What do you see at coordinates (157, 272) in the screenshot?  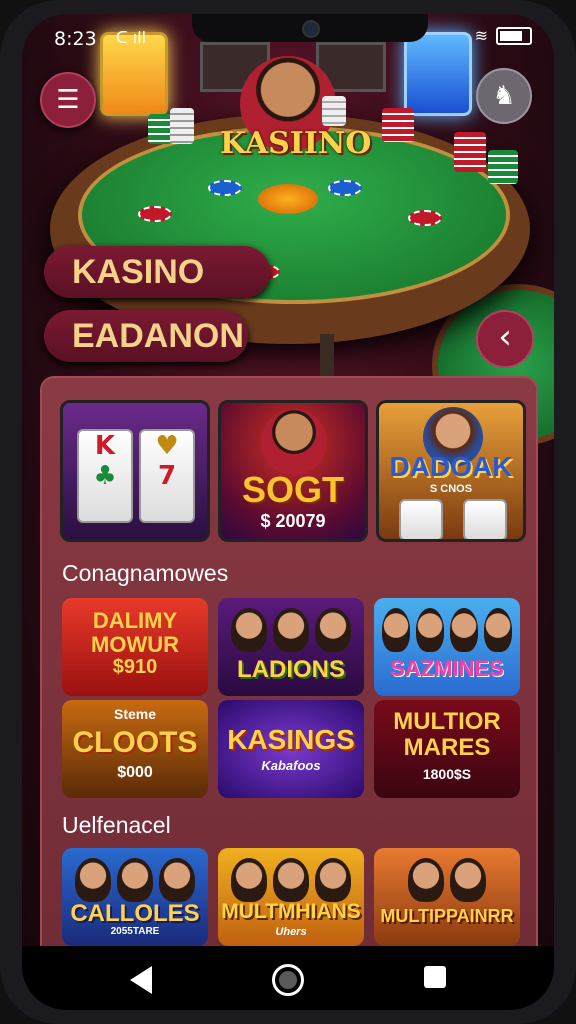 I see `kasino-pill-button: KASINO` at bounding box center [157, 272].